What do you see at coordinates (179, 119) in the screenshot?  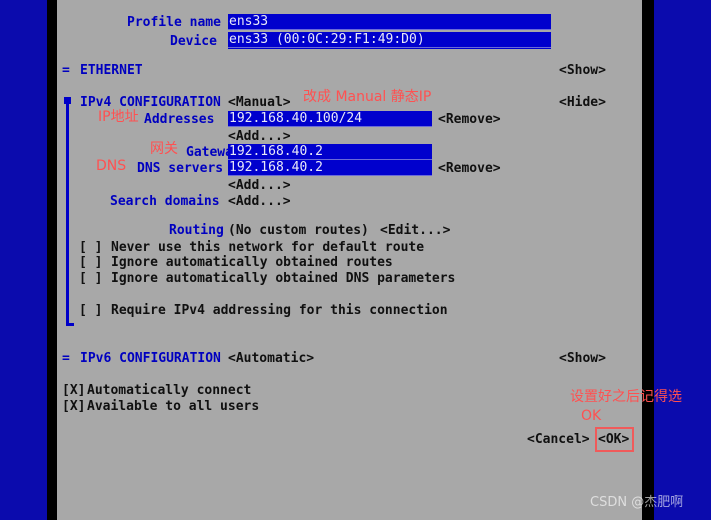 I see `addresses-label: Addresses` at bounding box center [179, 119].